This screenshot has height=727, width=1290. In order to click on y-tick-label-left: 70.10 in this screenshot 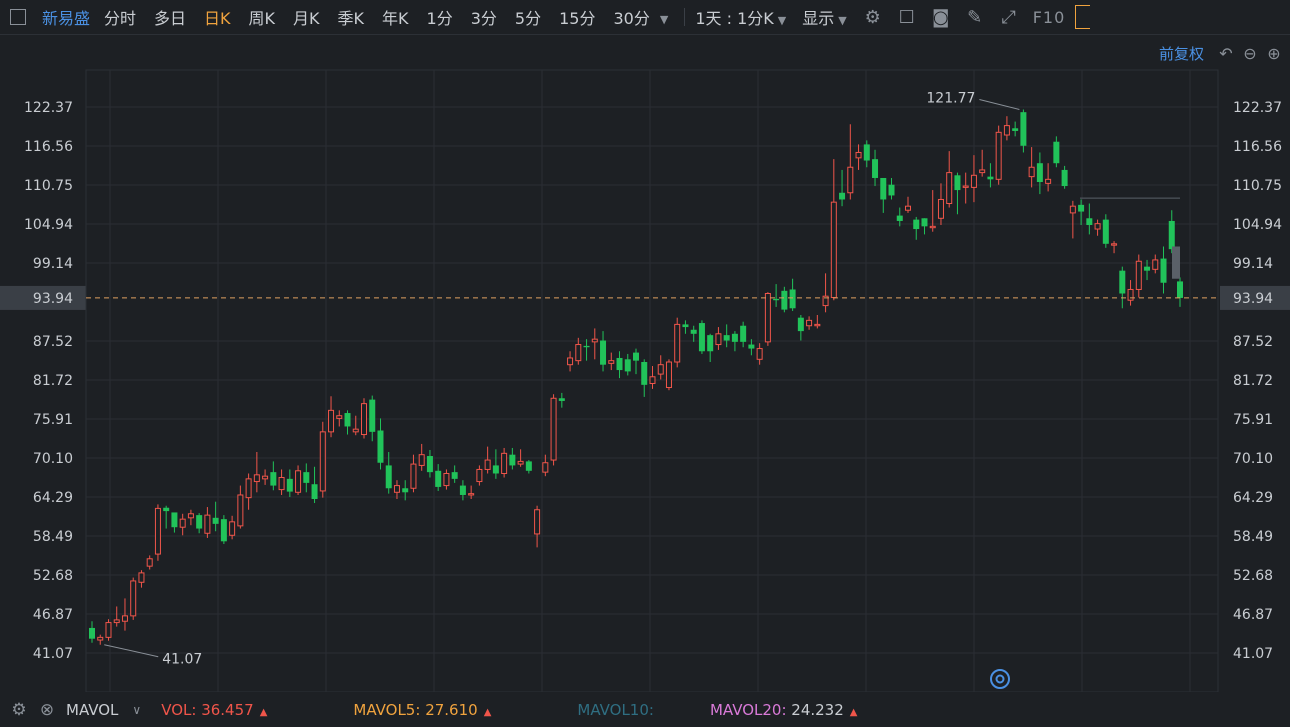, I will do `click(53, 459)`.